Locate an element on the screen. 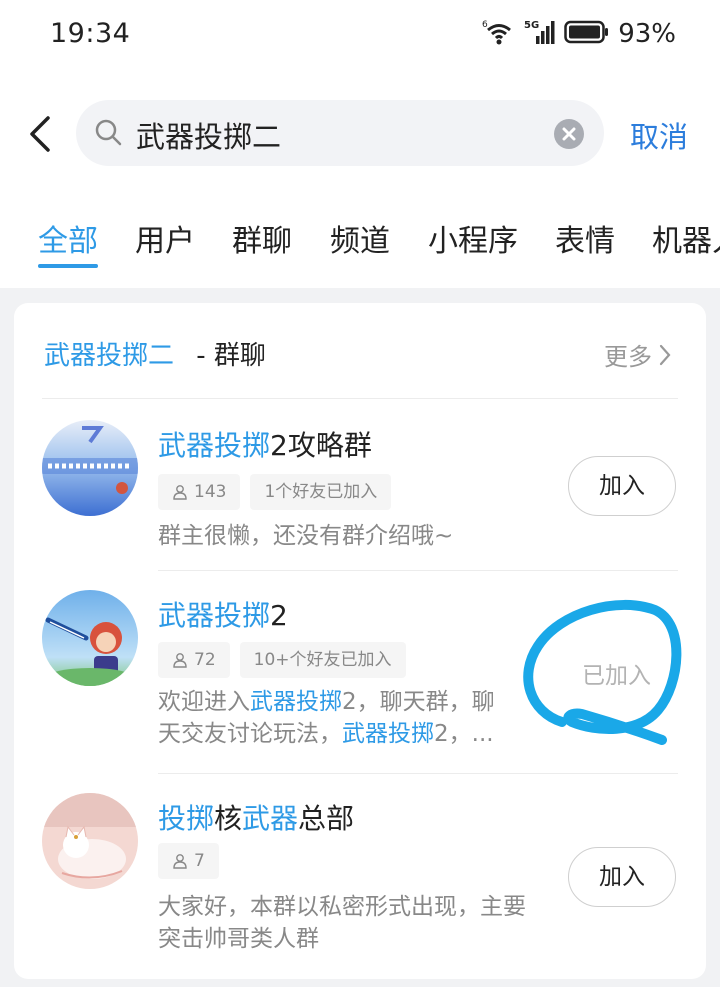  member-count-chip: 143 is located at coordinates (199, 492).